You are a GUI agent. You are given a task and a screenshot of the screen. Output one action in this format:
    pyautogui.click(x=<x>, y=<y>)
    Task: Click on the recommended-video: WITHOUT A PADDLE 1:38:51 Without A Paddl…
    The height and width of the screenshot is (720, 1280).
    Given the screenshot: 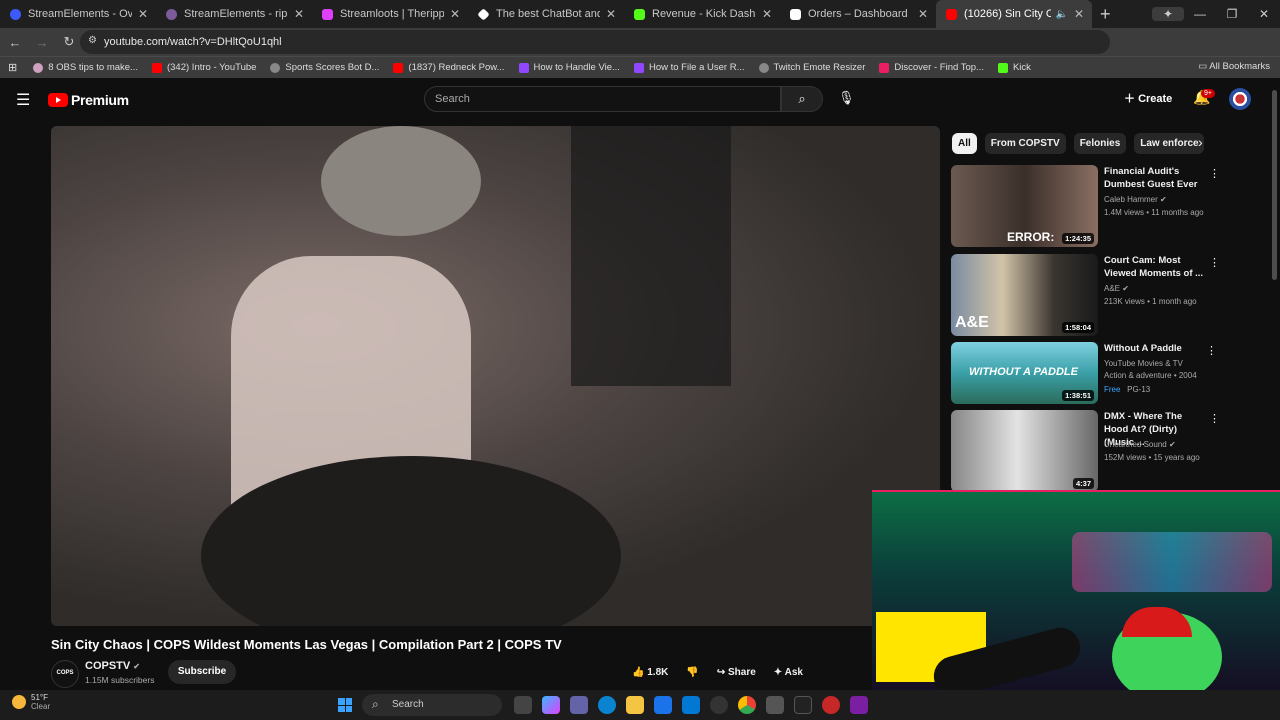 What is the action you would take?
    pyautogui.click(x=1086, y=373)
    